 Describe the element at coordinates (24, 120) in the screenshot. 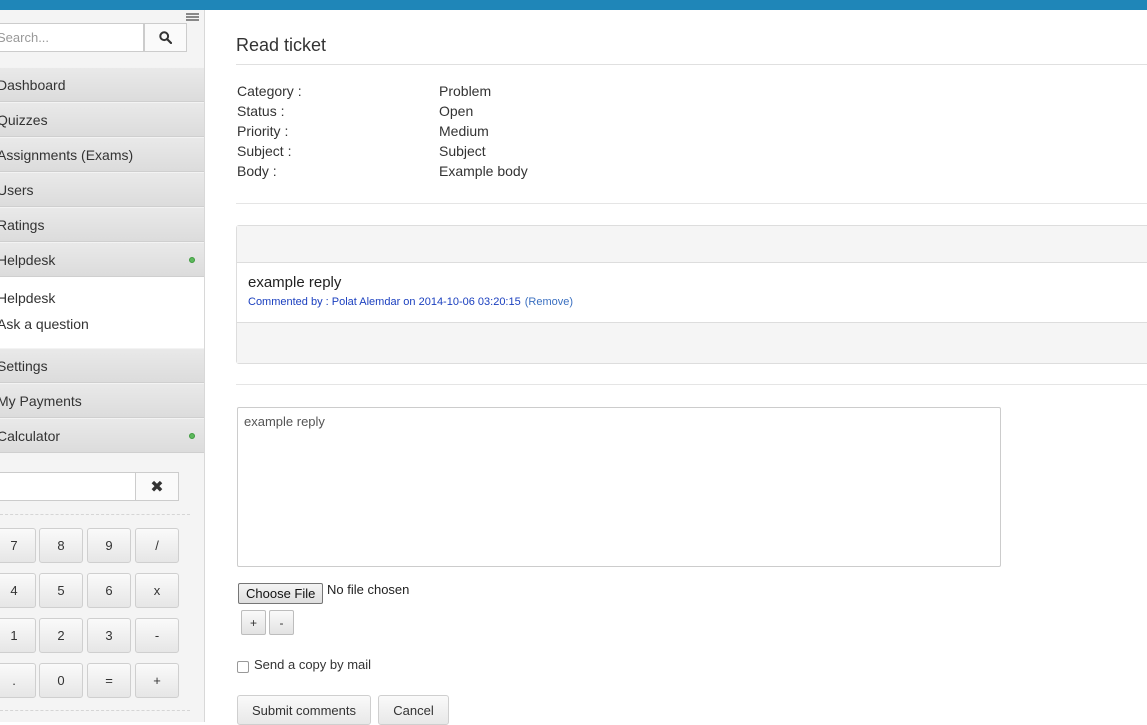

I see `sidebar-item-label: Quizzes` at that location.